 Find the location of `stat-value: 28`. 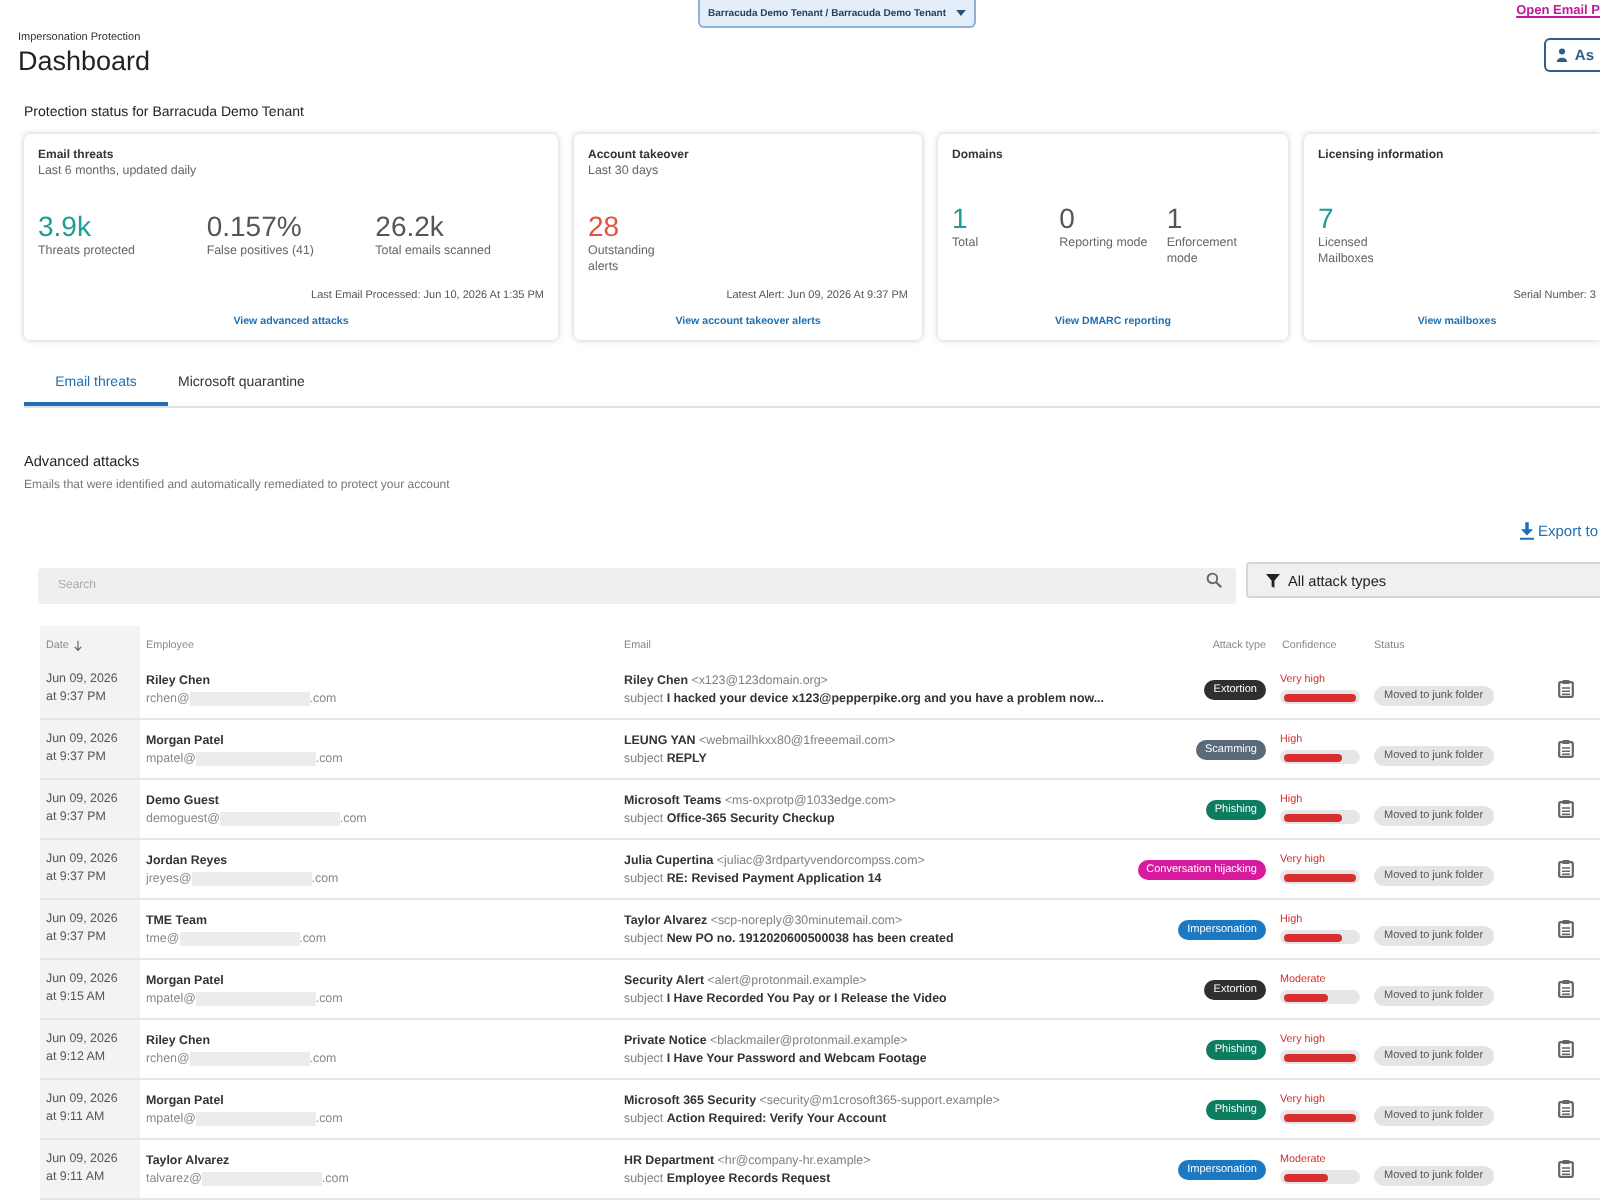

stat-value: 28 is located at coordinates (605, 227).